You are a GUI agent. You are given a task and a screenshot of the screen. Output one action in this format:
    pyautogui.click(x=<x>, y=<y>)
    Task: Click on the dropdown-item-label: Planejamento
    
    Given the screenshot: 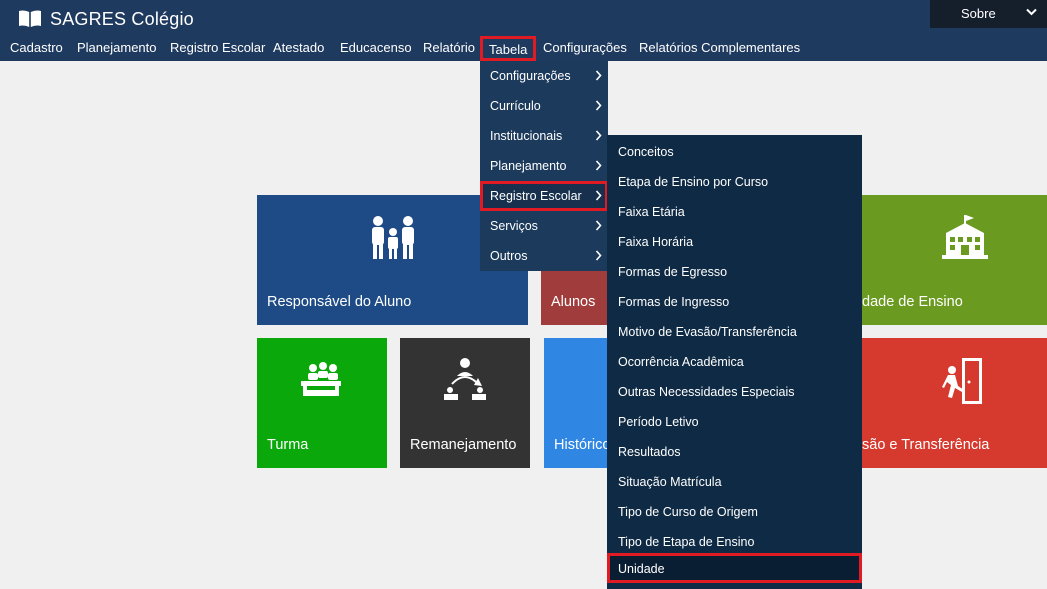 What is the action you would take?
    pyautogui.click(x=528, y=166)
    